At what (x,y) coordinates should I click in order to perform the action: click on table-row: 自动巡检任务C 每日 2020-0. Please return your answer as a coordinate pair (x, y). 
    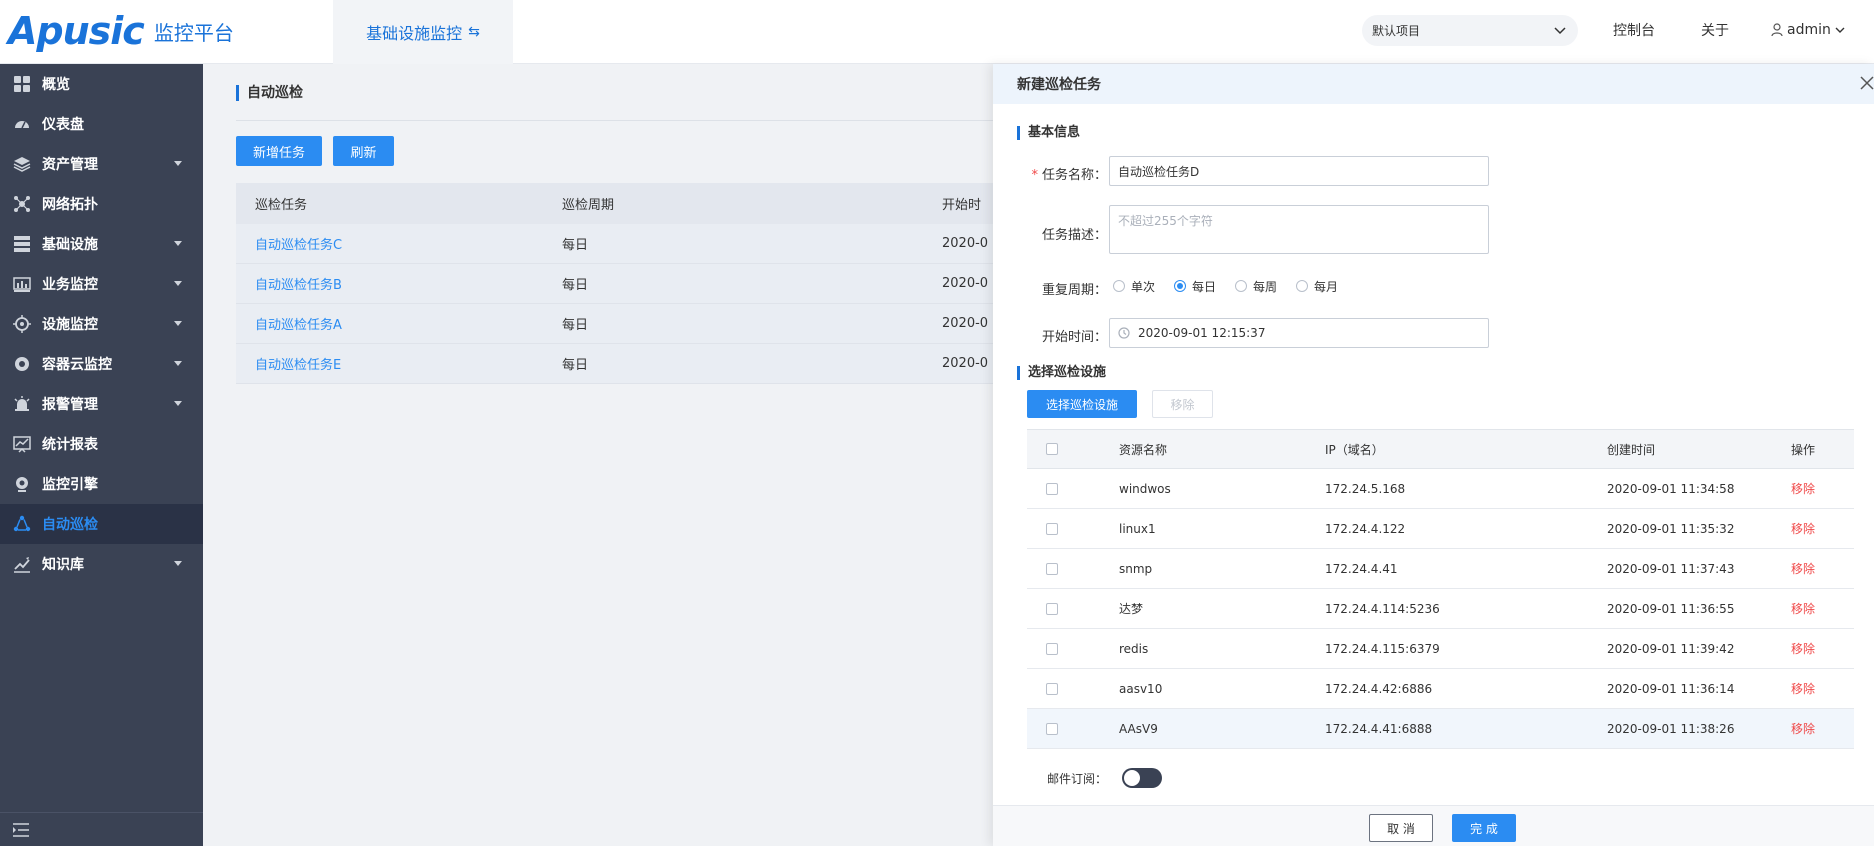
    Looking at the image, I should click on (636, 244).